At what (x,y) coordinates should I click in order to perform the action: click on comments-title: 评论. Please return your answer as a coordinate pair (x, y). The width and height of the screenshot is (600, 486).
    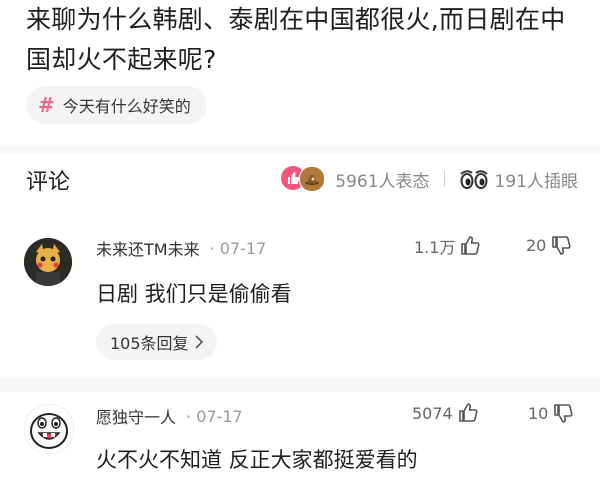
    Looking at the image, I should click on (48, 182).